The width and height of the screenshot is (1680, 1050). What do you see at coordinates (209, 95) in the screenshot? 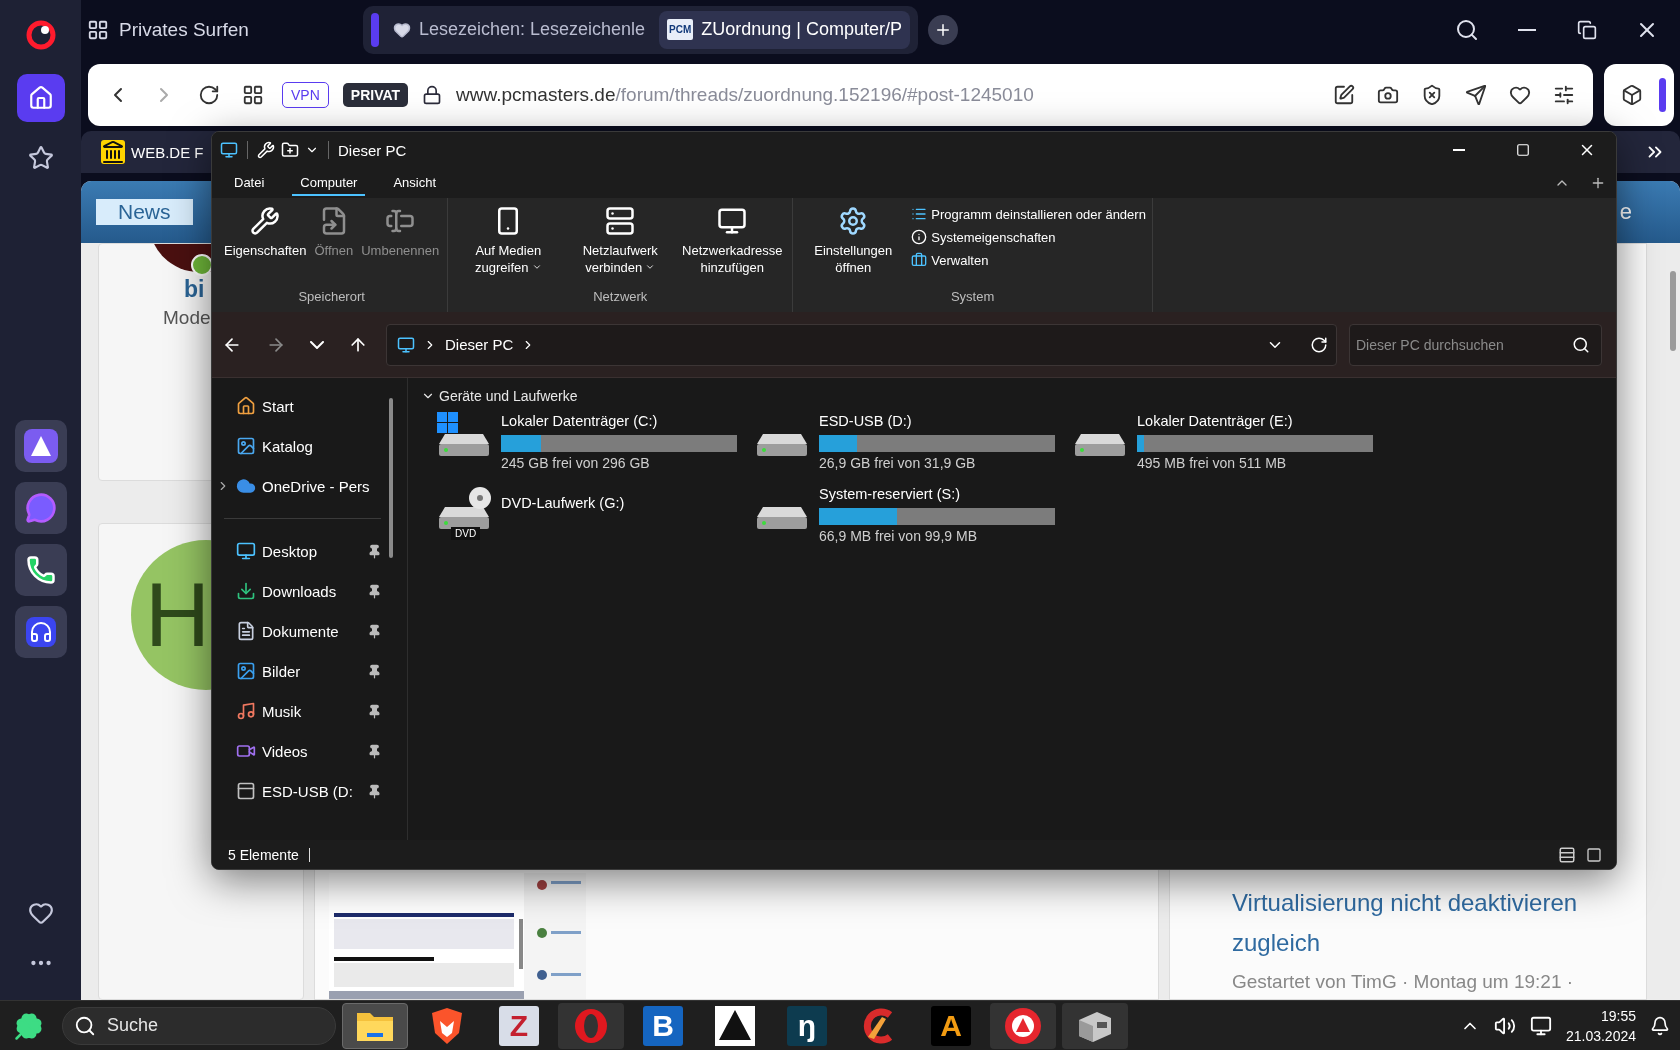
I see `reload-icon` at bounding box center [209, 95].